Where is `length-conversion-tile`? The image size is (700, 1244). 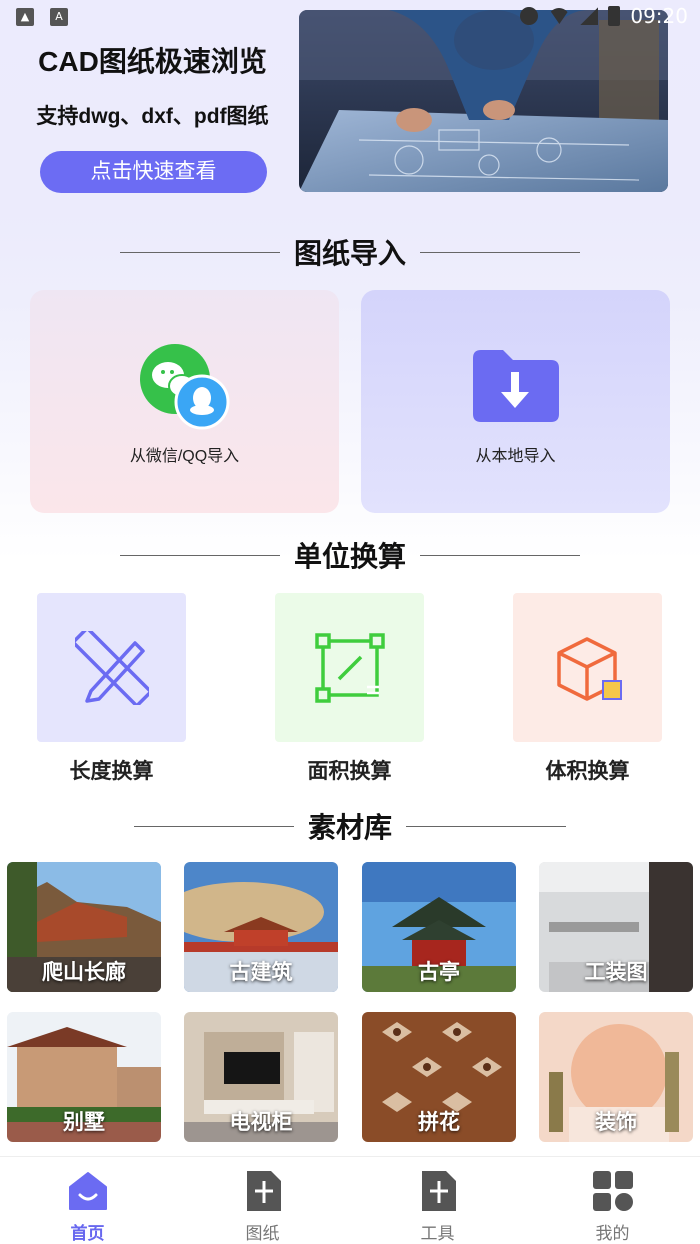
length-conversion-tile is located at coordinates (111, 667).